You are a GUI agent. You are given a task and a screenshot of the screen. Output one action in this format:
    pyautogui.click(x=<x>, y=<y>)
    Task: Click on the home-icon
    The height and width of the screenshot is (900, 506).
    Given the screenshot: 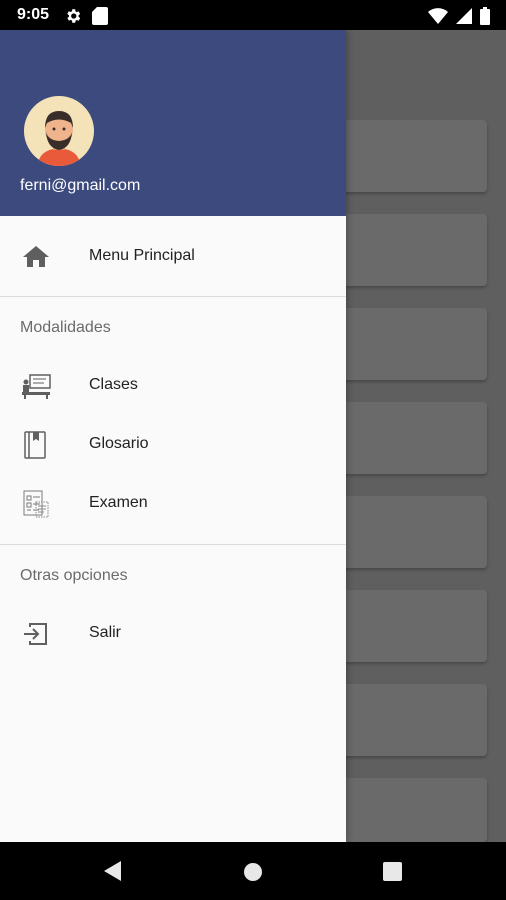 What is the action you would take?
    pyautogui.click(x=36, y=256)
    